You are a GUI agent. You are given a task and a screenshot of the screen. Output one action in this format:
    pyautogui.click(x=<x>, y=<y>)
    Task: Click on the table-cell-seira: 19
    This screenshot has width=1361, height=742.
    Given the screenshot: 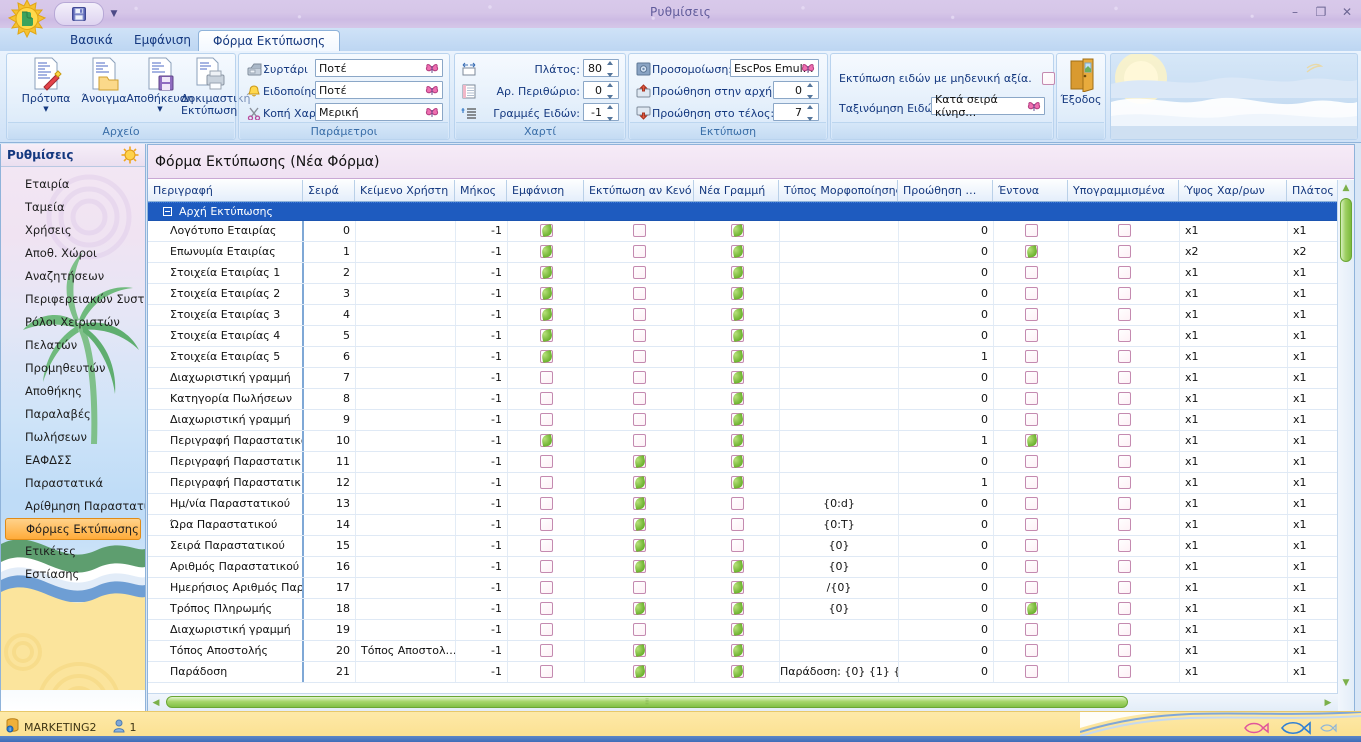 What is the action you would take?
    pyautogui.click(x=329, y=630)
    